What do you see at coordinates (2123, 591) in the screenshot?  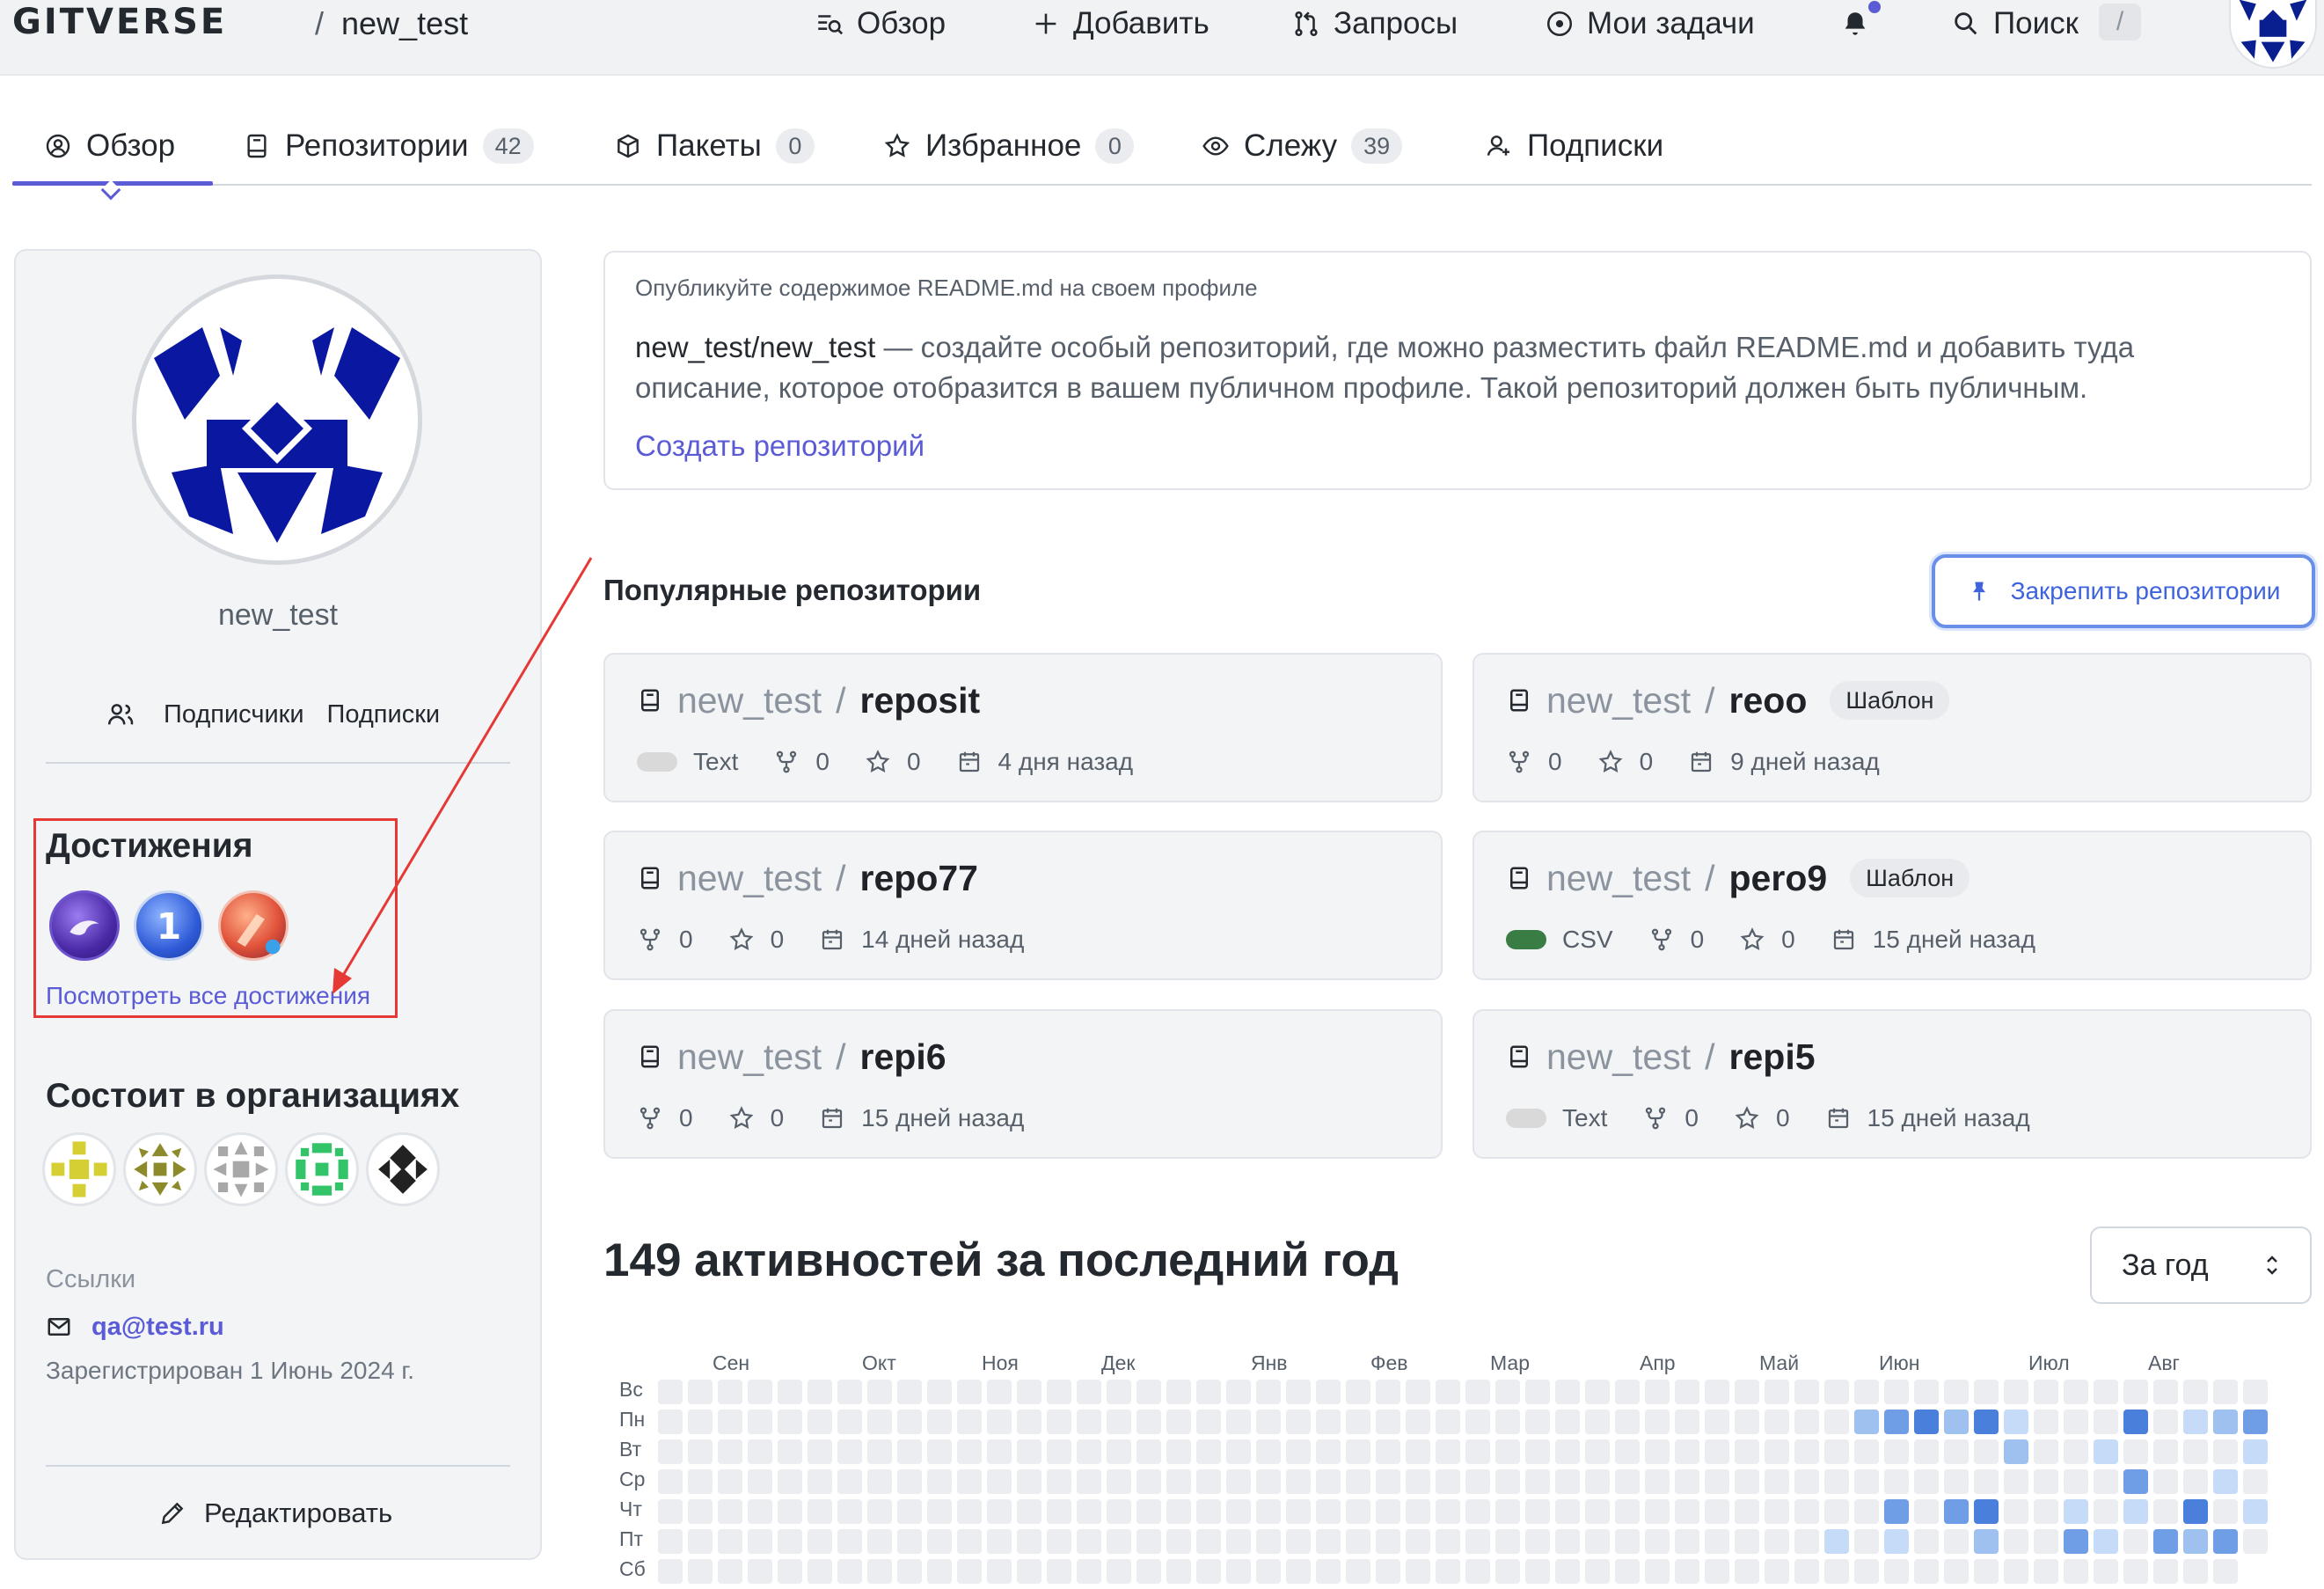 I see `pin-repositories-button: Закрепить репозитории` at bounding box center [2123, 591].